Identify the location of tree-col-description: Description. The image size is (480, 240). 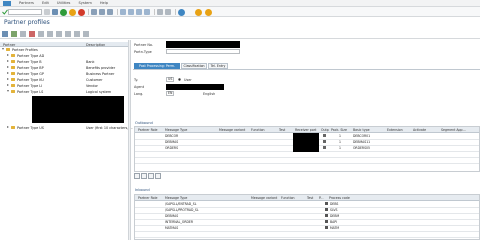
(96, 44).